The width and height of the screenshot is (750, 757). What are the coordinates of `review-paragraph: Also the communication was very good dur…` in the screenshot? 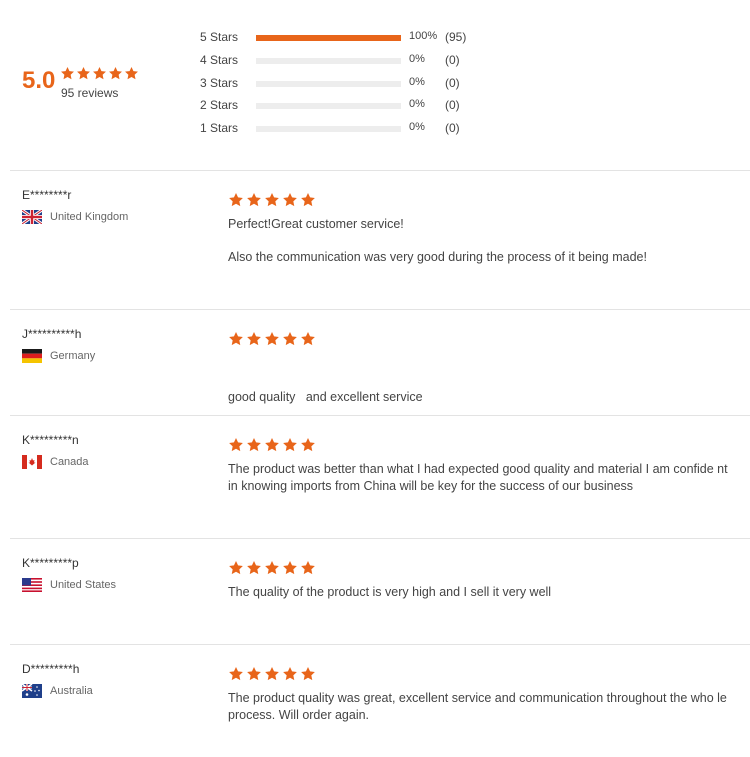 It's located at (437, 257).